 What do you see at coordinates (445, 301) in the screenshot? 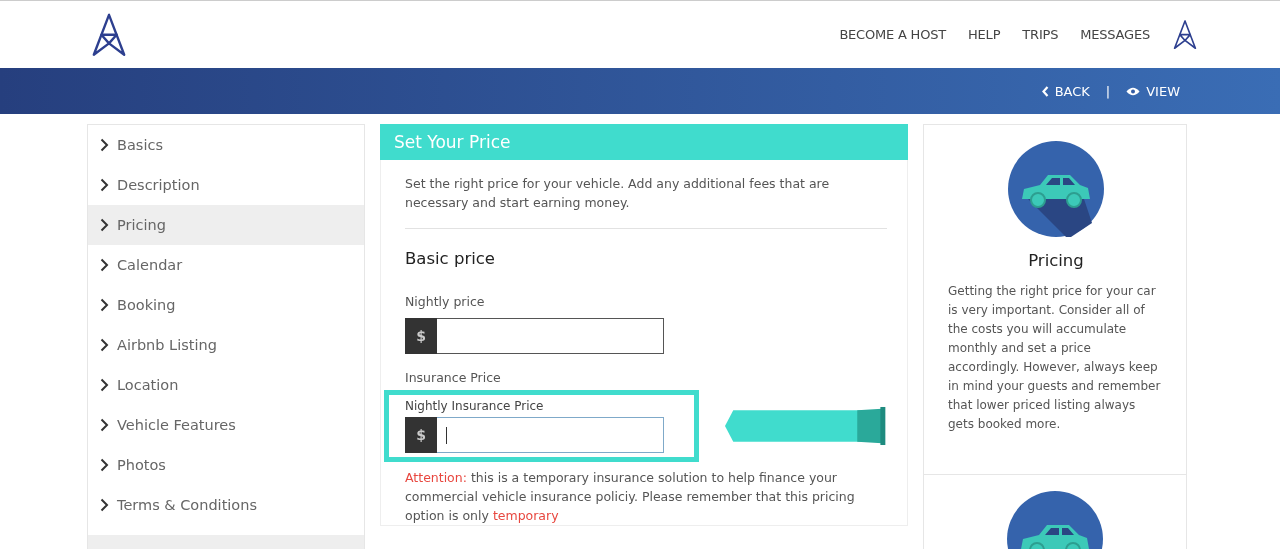
I see `field-label: Nightly price` at bounding box center [445, 301].